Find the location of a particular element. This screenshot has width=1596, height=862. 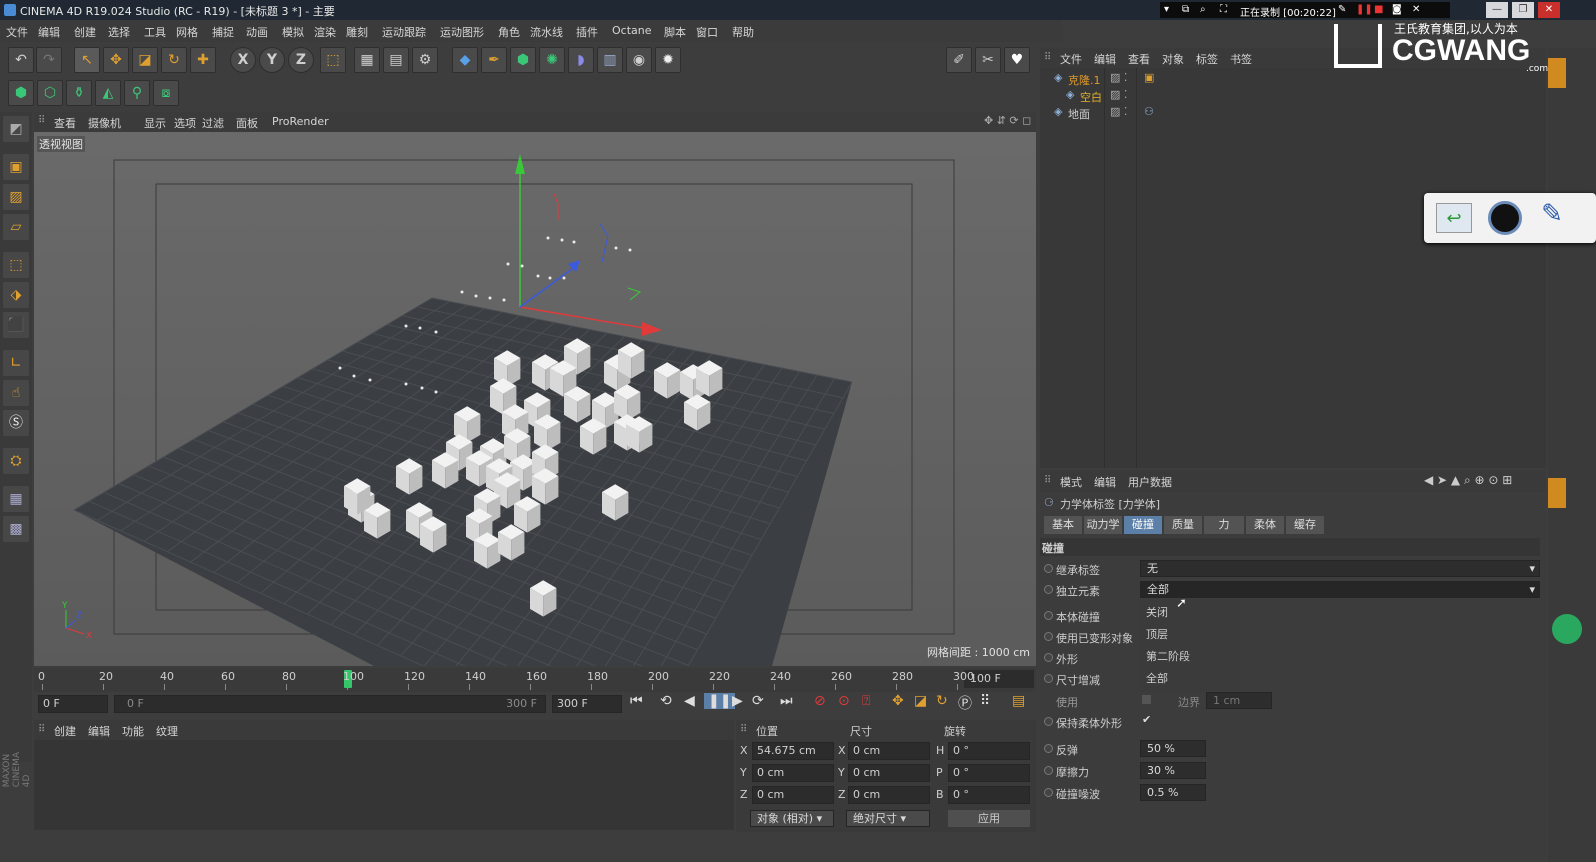

pen-spline-icon: ✒ is located at coordinates (494, 60).